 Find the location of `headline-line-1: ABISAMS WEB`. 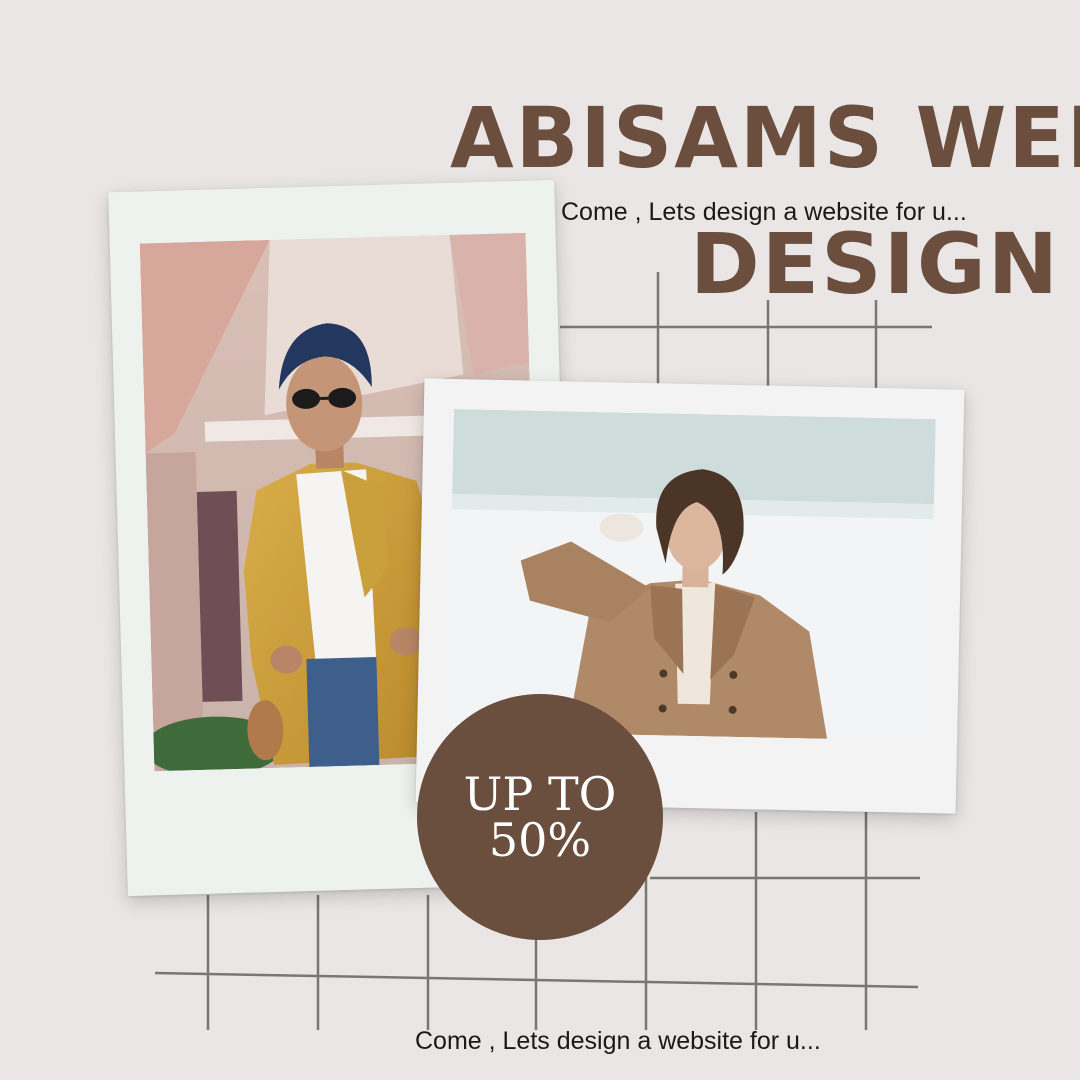

headline-line-1: ABISAMS WEB is located at coordinates (765, 138).